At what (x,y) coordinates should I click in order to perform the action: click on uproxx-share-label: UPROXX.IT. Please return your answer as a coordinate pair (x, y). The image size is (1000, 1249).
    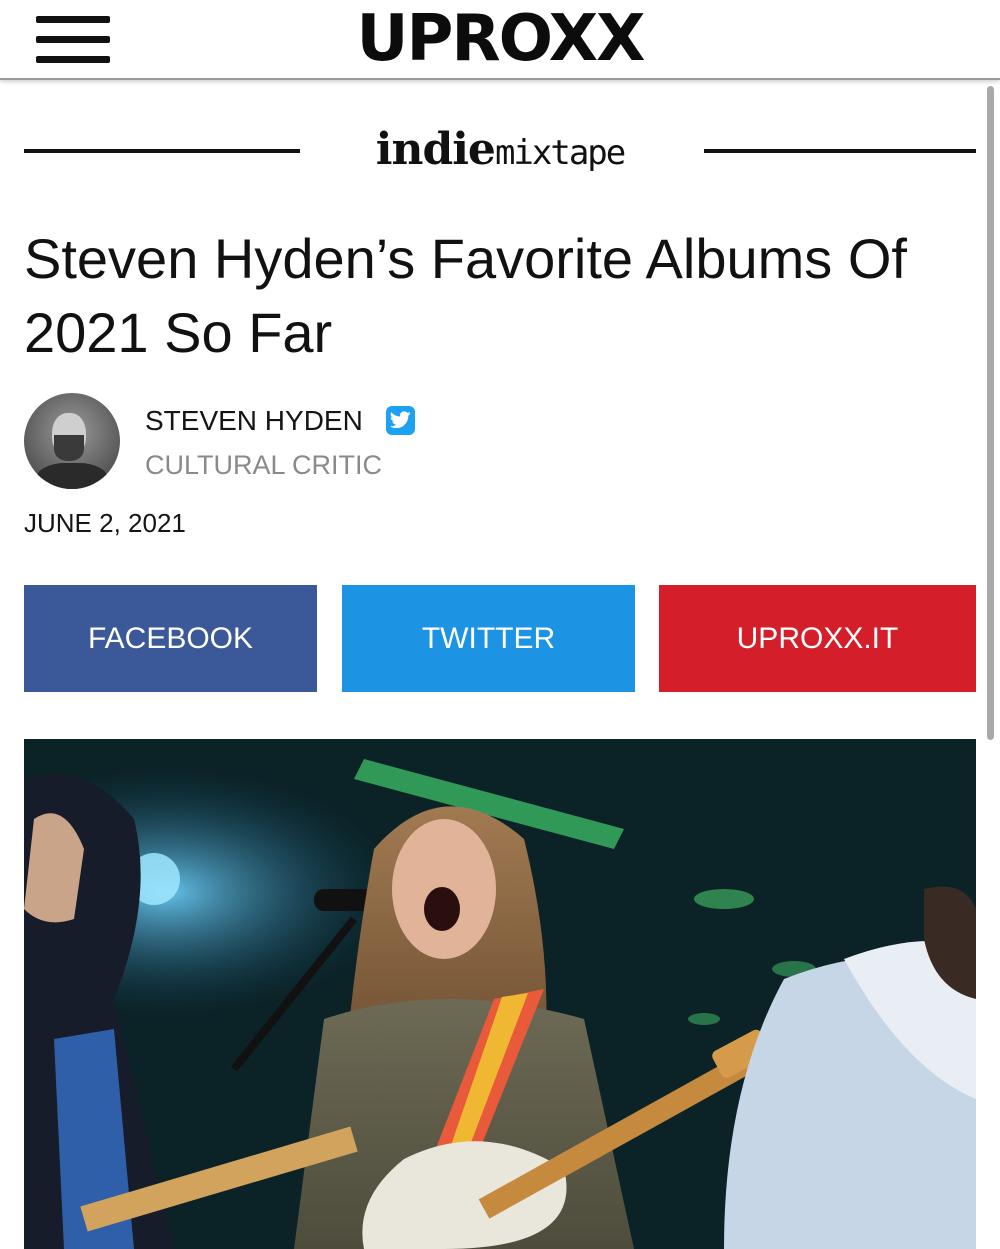
    Looking at the image, I should click on (817, 638).